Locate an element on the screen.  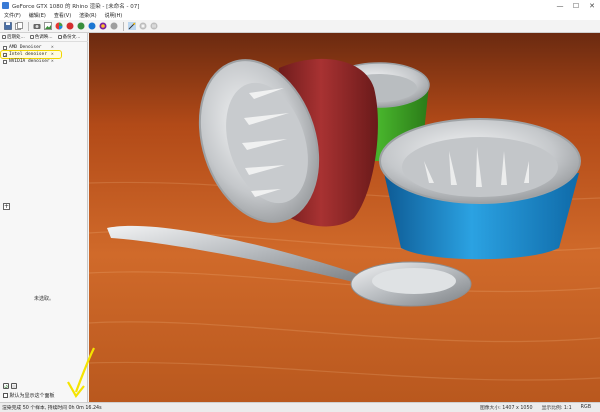
denoiser-name: Intel denoiser is located at coordinates (28, 54).